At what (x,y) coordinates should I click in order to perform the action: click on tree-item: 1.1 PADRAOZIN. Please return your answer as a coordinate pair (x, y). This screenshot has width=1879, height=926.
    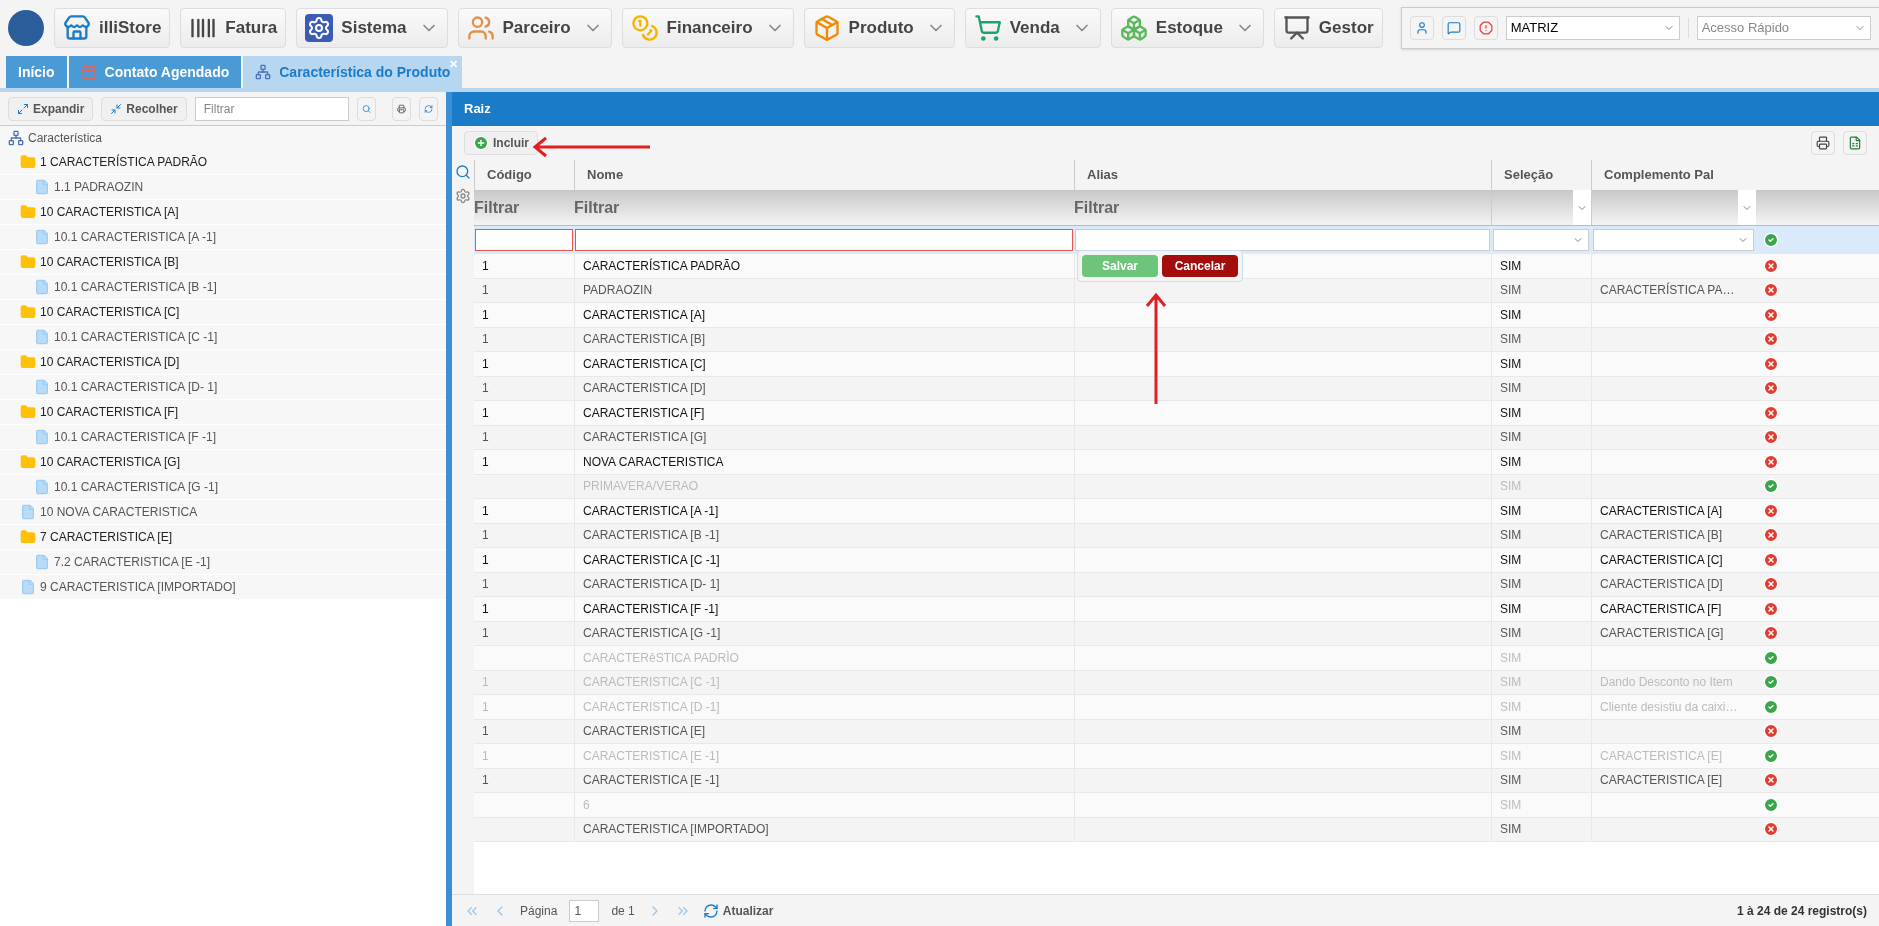
    Looking at the image, I should click on (99, 187).